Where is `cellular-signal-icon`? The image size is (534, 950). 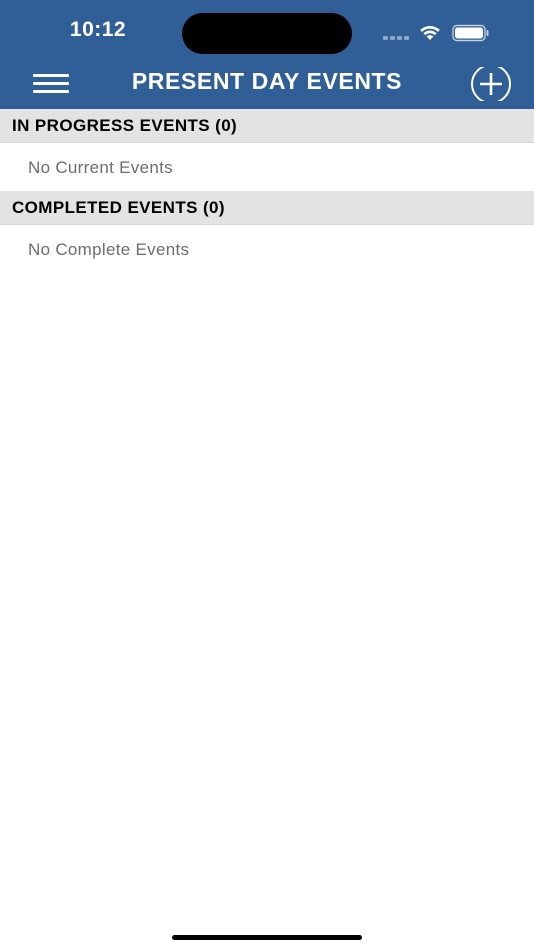 cellular-signal-icon is located at coordinates (396, 38).